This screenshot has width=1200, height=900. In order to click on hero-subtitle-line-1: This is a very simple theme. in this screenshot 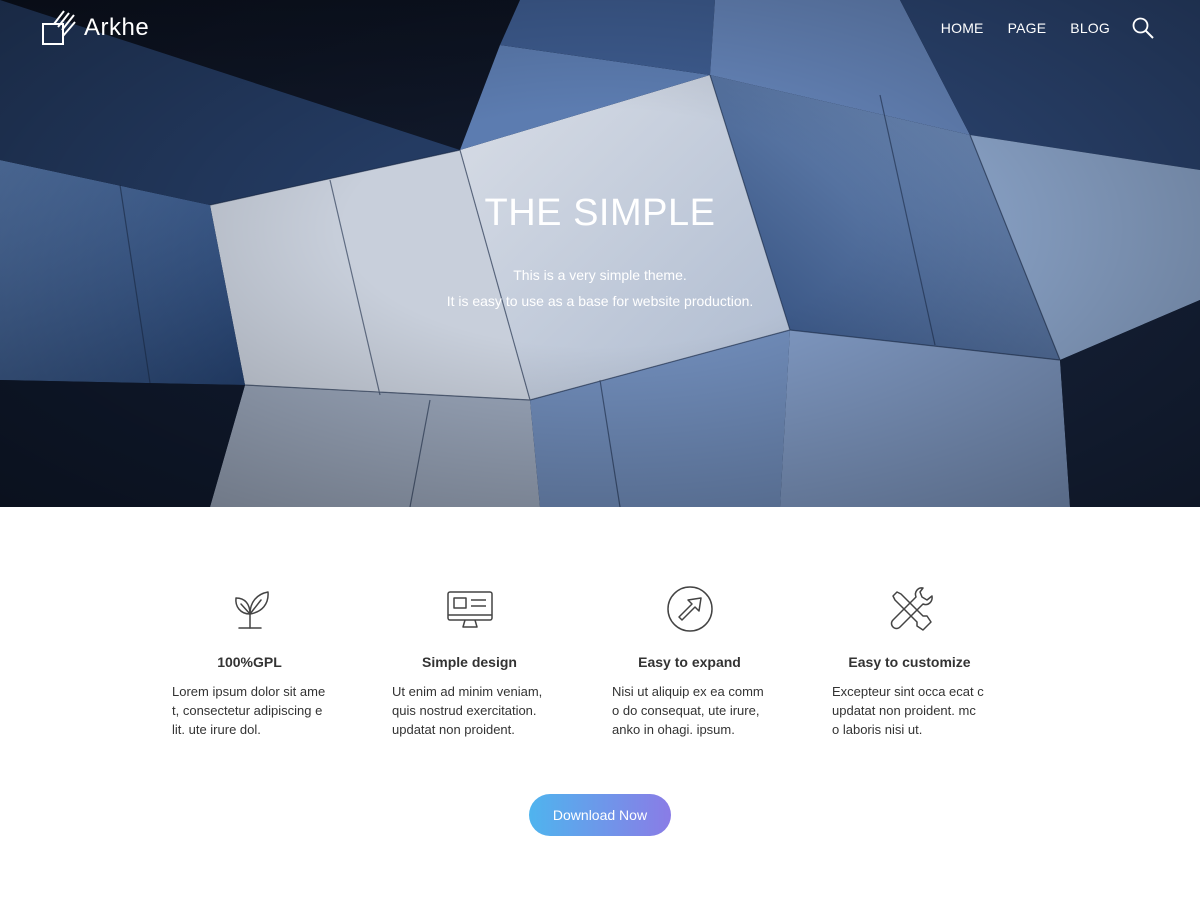, I will do `click(600, 275)`.